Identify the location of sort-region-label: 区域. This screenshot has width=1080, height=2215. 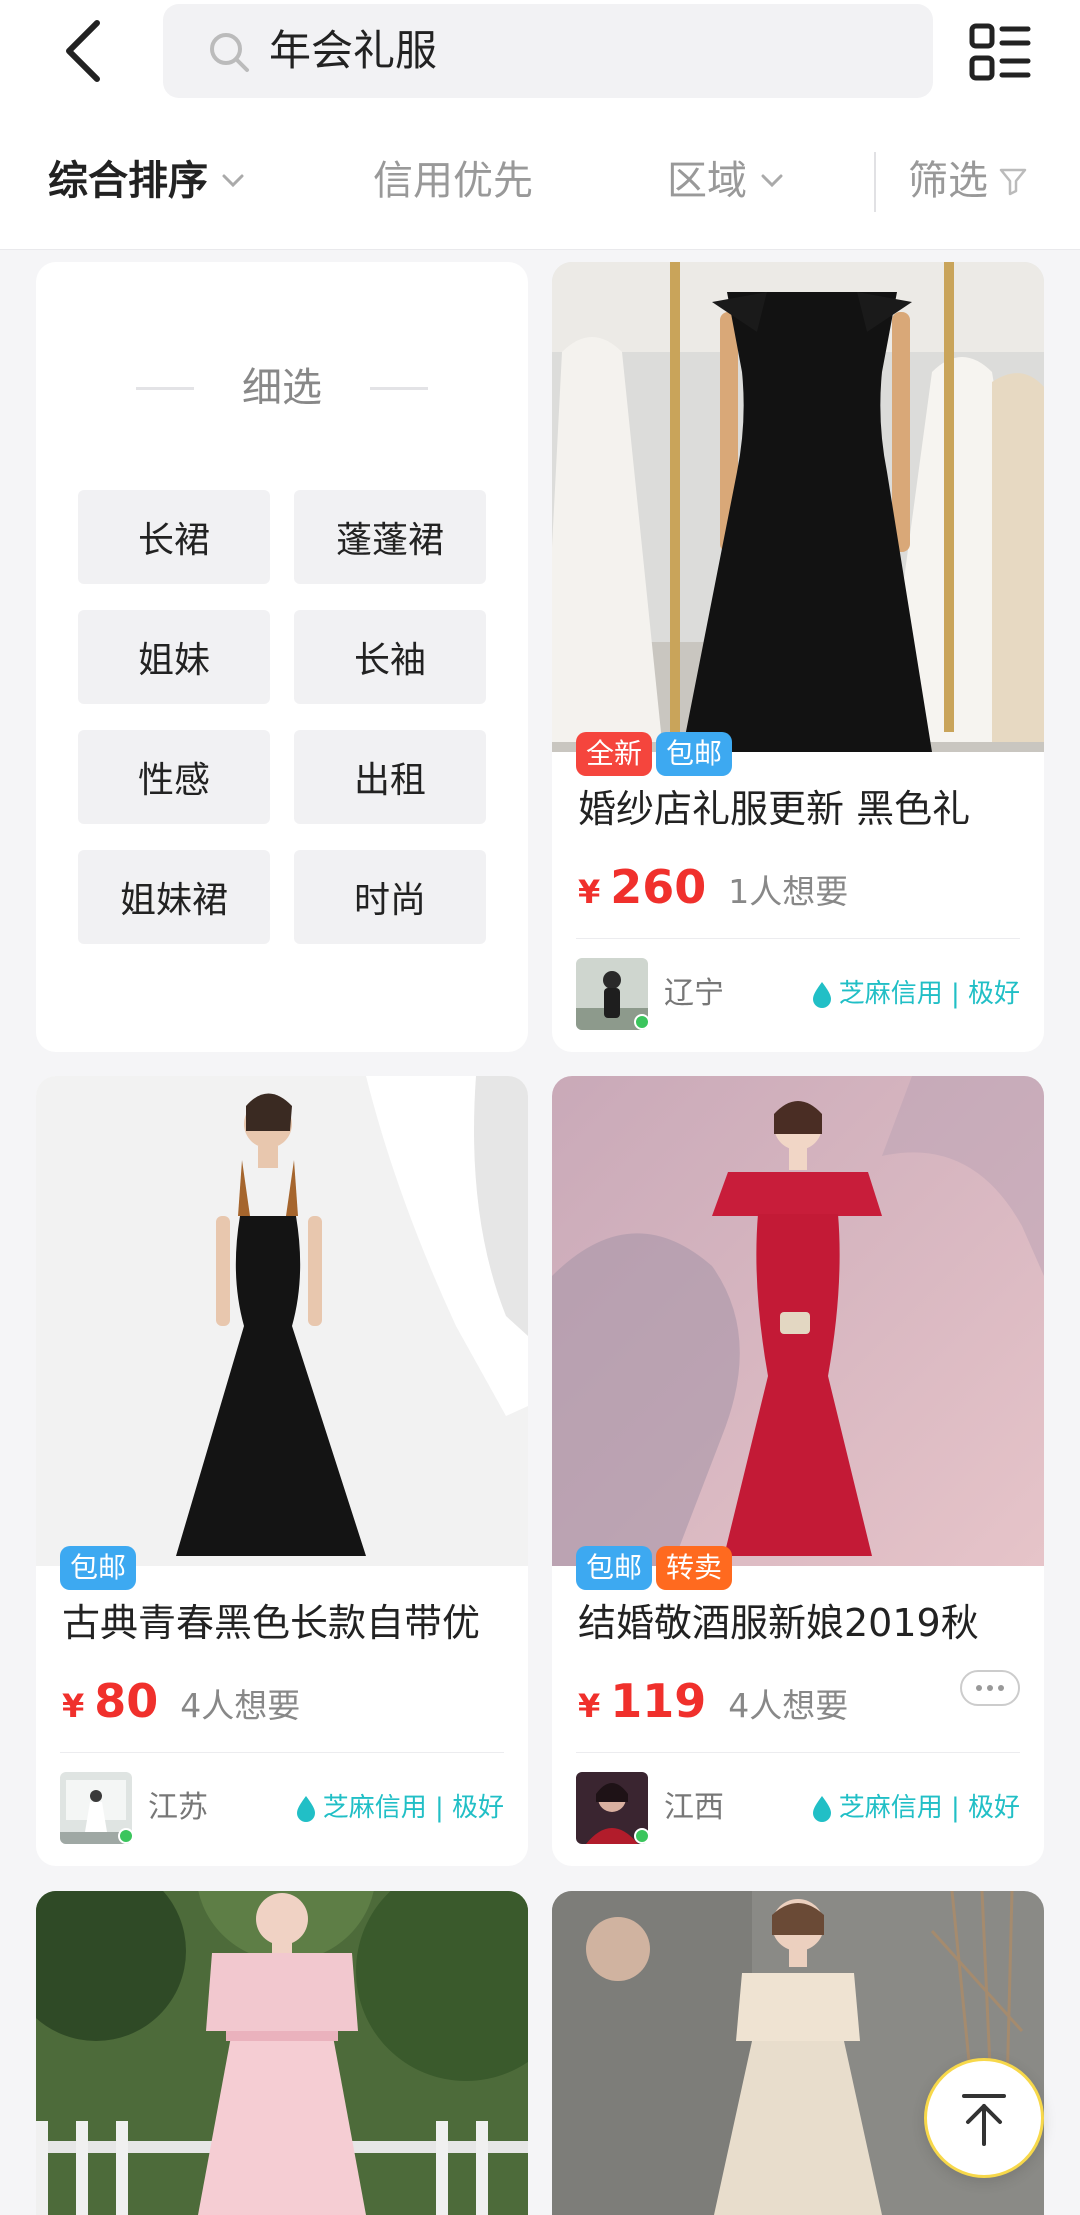
(707, 181).